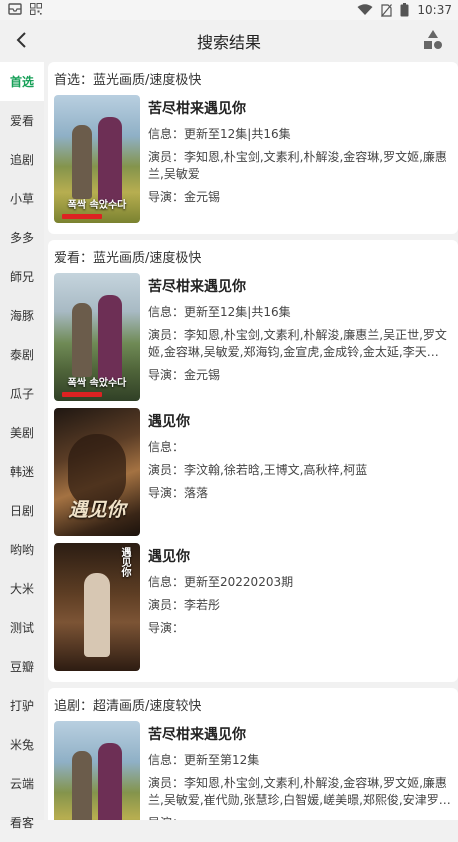 The width and height of the screenshot is (458, 842). What do you see at coordinates (22, 432) in the screenshot?
I see `sidebar-item: 美剧` at bounding box center [22, 432].